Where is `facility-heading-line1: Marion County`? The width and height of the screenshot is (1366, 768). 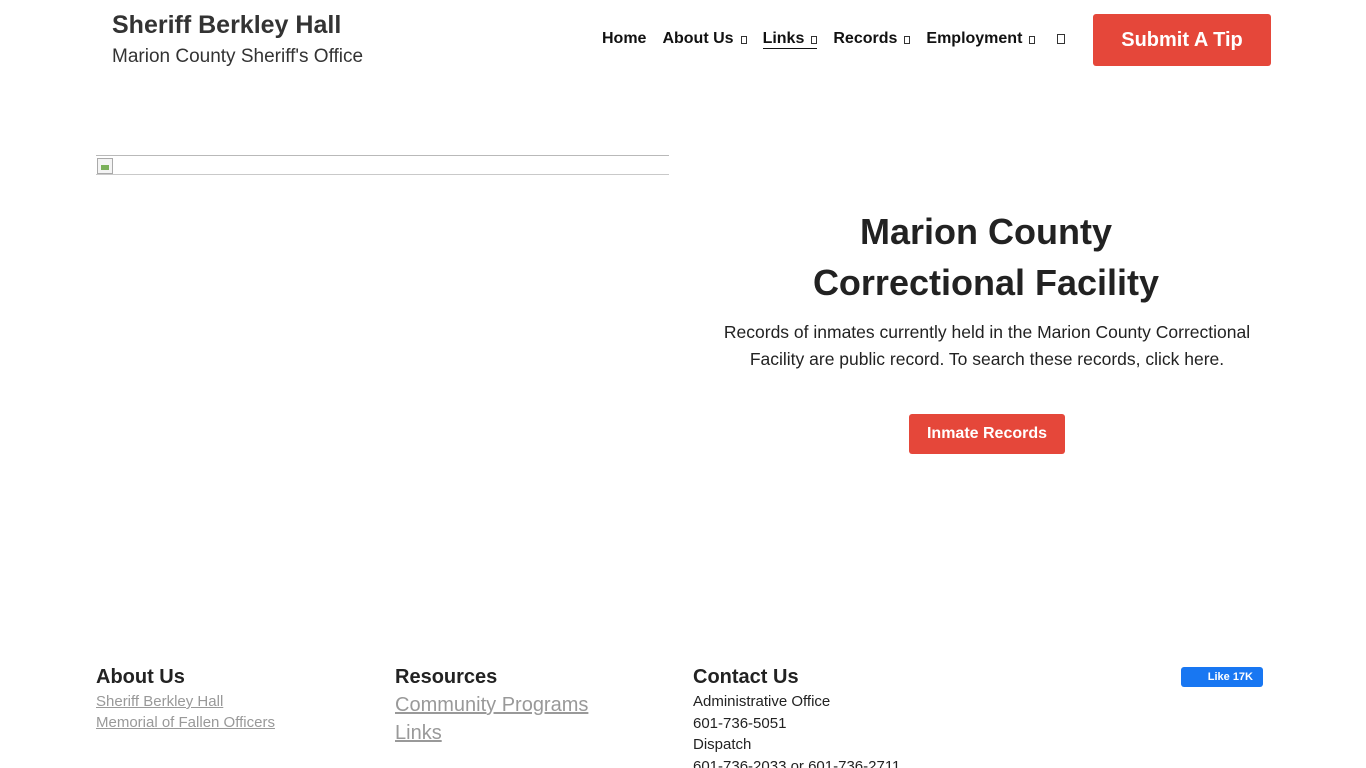
facility-heading-line1: Marion County is located at coordinates (986, 231).